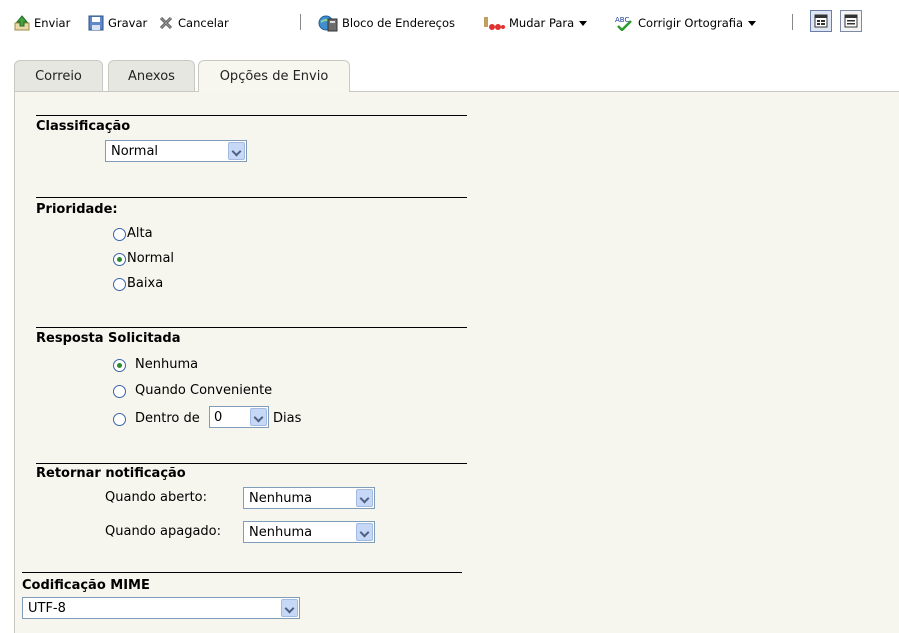 The image size is (899, 633). I want to click on send-icon, so click(22, 23).